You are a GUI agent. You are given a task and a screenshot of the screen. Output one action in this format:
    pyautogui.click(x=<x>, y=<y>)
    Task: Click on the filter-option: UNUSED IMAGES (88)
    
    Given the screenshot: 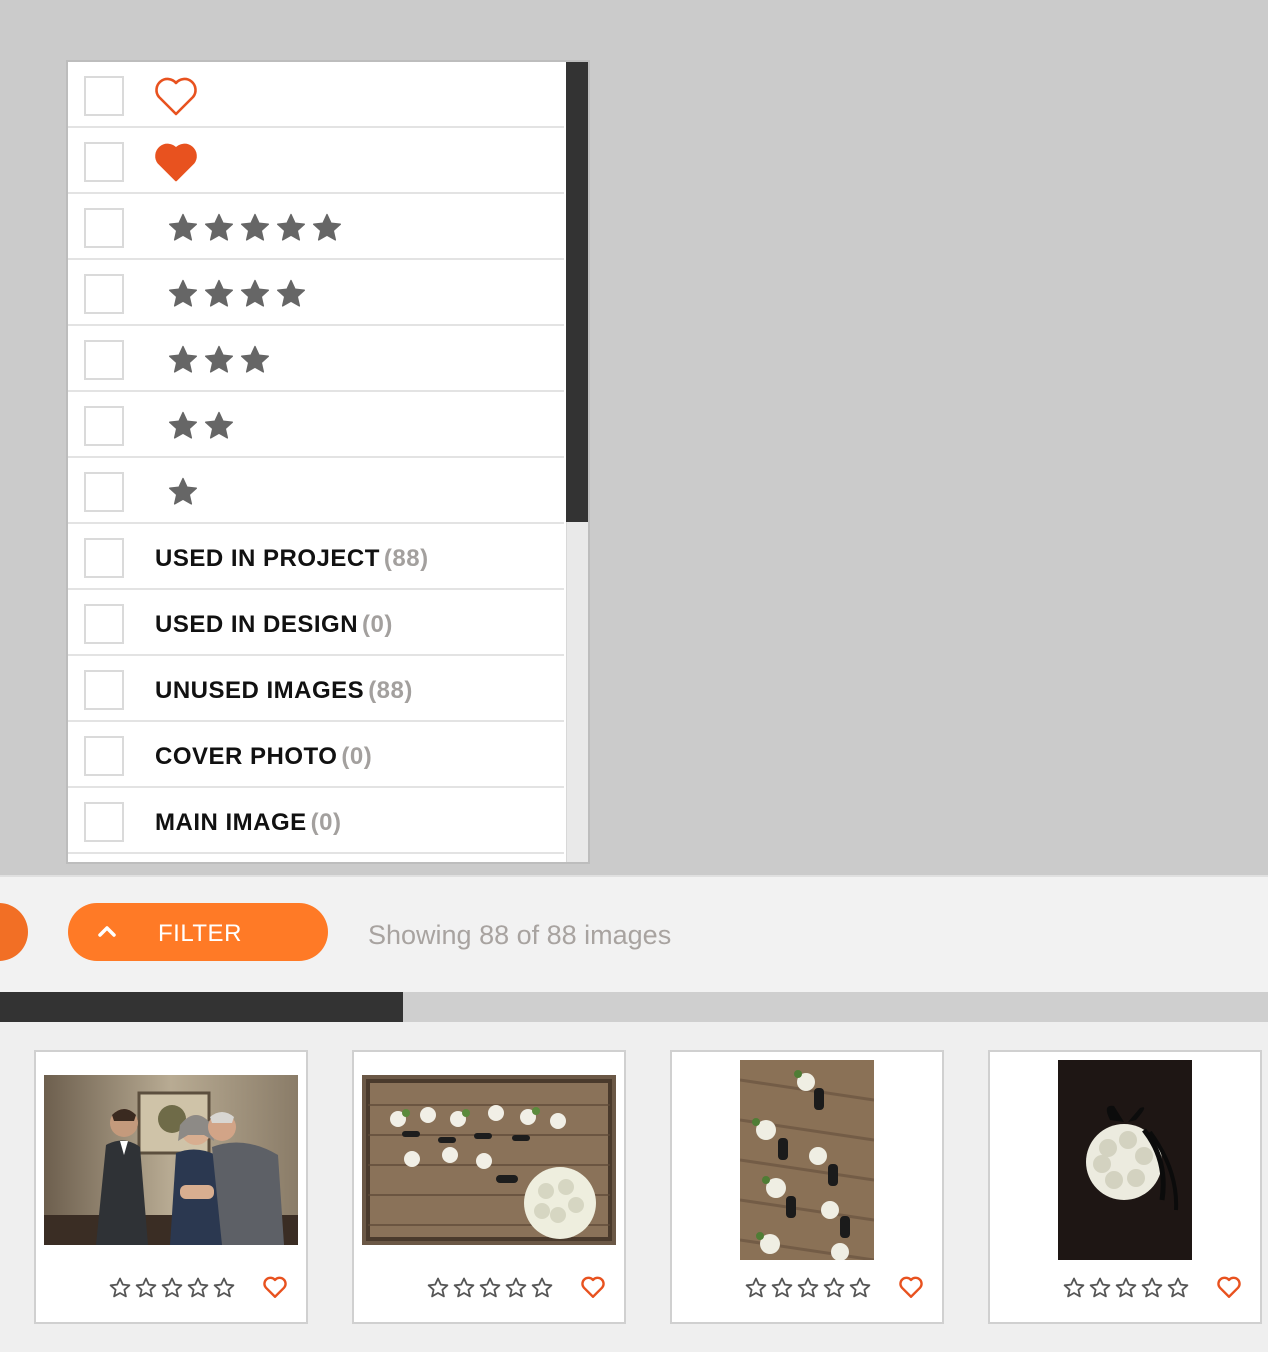 What is the action you would take?
    pyautogui.click(x=316, y=689)
    